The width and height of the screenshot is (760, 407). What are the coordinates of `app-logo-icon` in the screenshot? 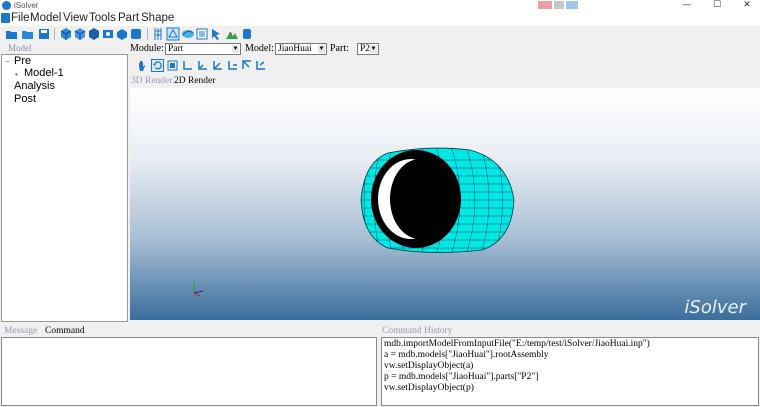 It's located at (6, 5).